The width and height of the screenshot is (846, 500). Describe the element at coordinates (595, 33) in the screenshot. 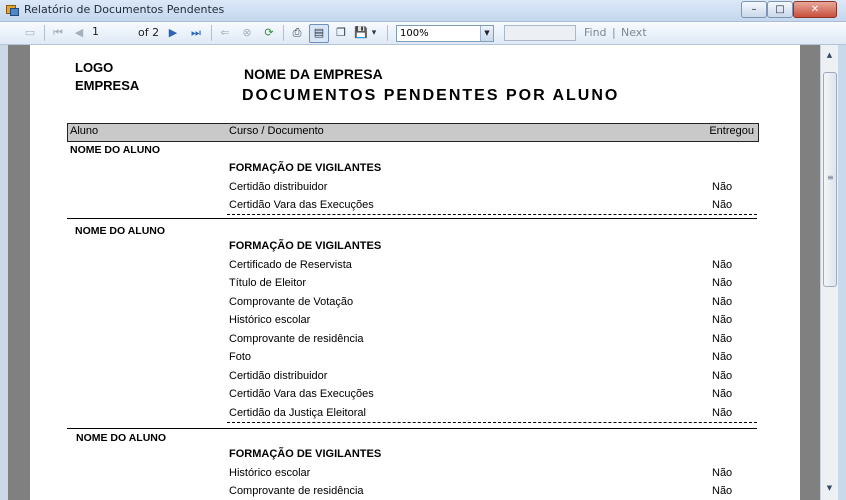

I see `find-link: Find` at that location.